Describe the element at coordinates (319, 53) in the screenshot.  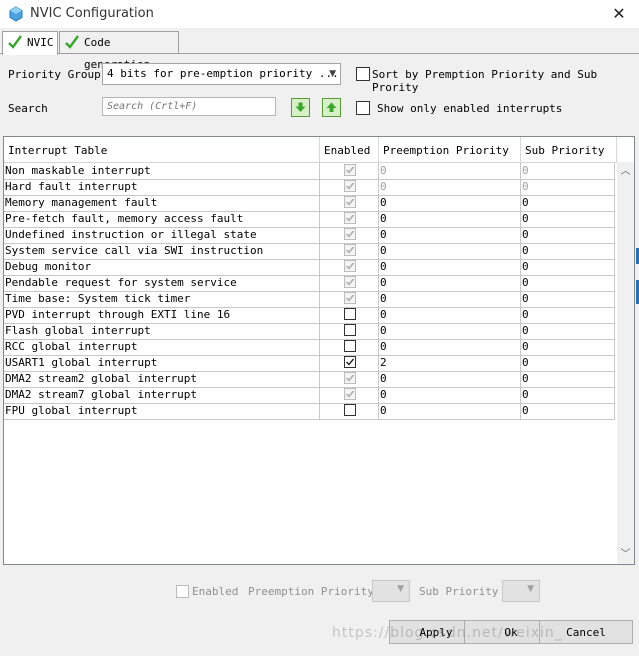
I see `tab-divider` at that location.